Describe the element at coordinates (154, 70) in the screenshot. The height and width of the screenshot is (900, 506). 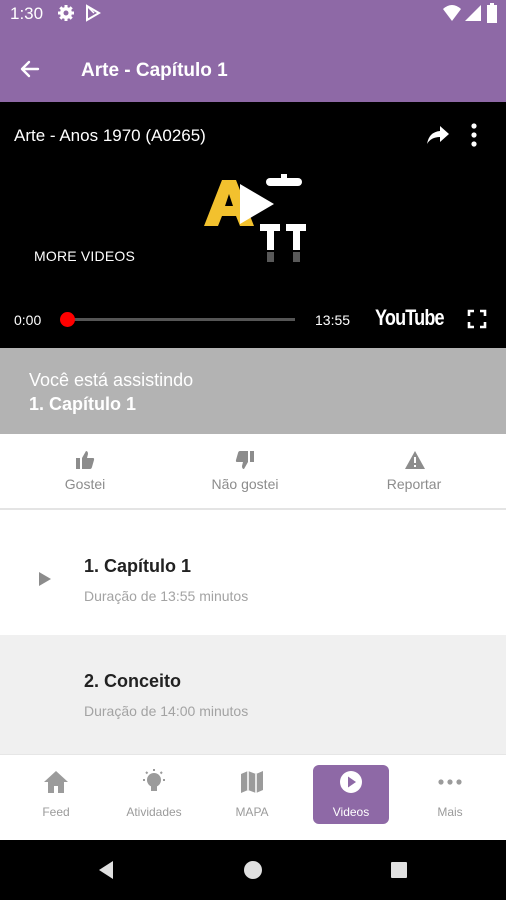
I see `page-title: Arte - Capítulo 1` at that location.